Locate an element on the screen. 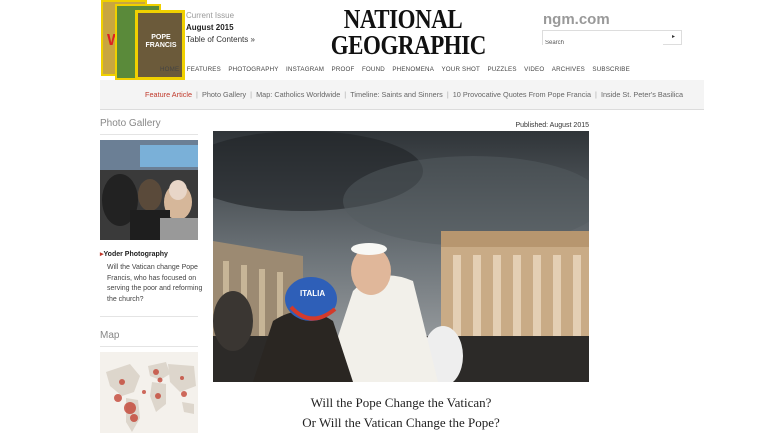 The width and height of the screenshot is (770, 433). nav-home: HOME is located at coordinates (169, 69).